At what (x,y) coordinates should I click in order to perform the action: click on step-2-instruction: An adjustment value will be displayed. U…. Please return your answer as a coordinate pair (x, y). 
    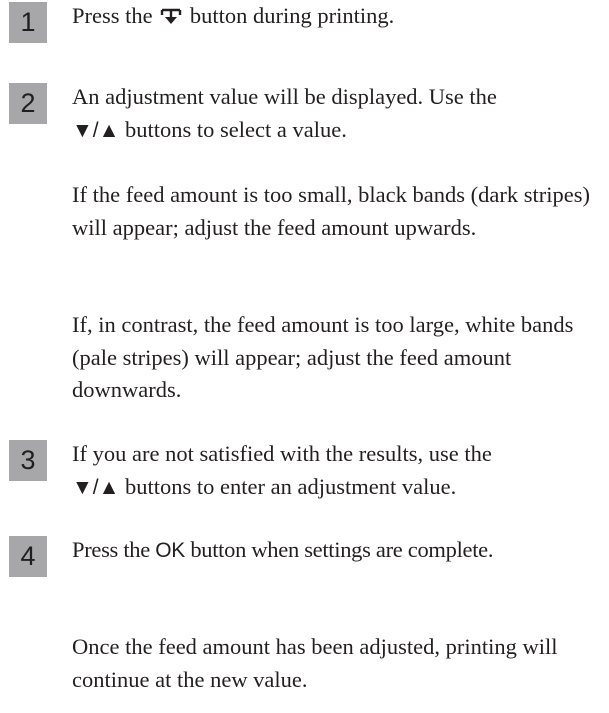
    Looking at the image, I should click on (339, 114).